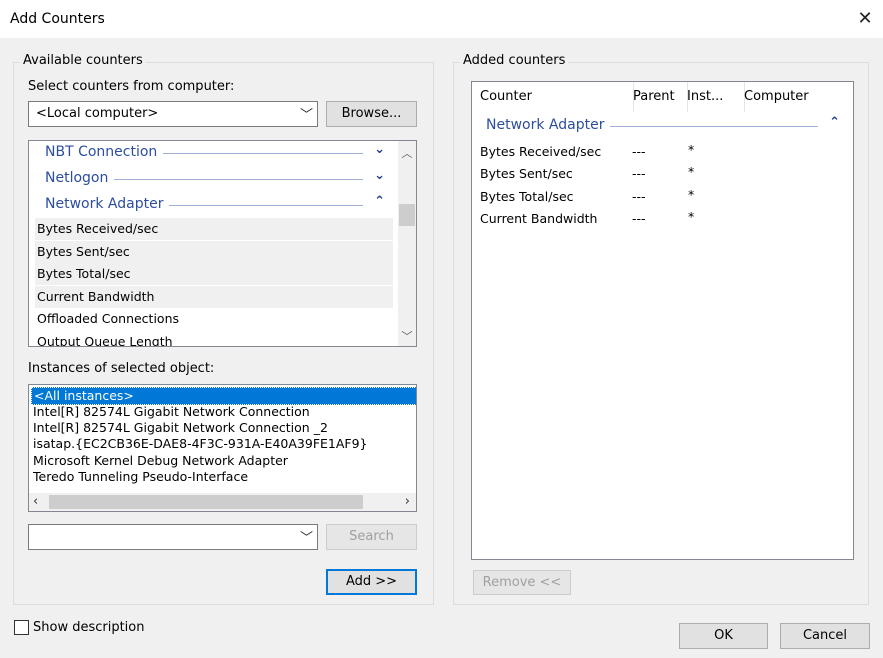  Describe the element at coordinates (514, 60) in the screenshot. I see `added-counters-legend: Added counters` at that location.